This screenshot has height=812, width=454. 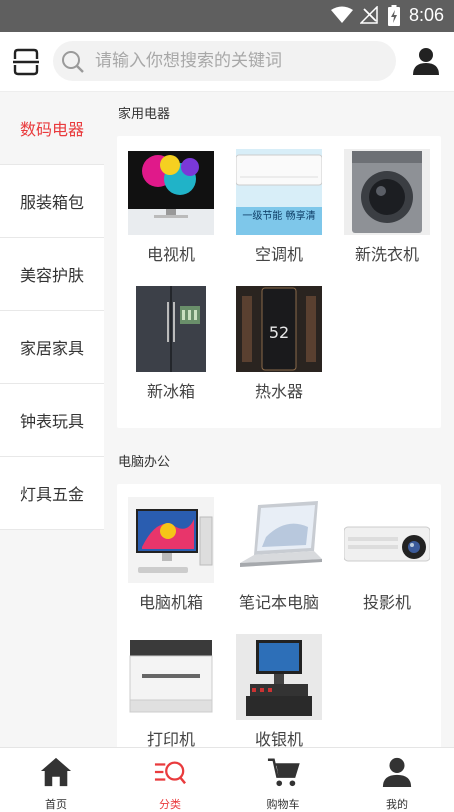 What do you see at coordinates (426, 15) in the screenshot?
I see `status-time: 8:06` at bounding box center [426, 15].